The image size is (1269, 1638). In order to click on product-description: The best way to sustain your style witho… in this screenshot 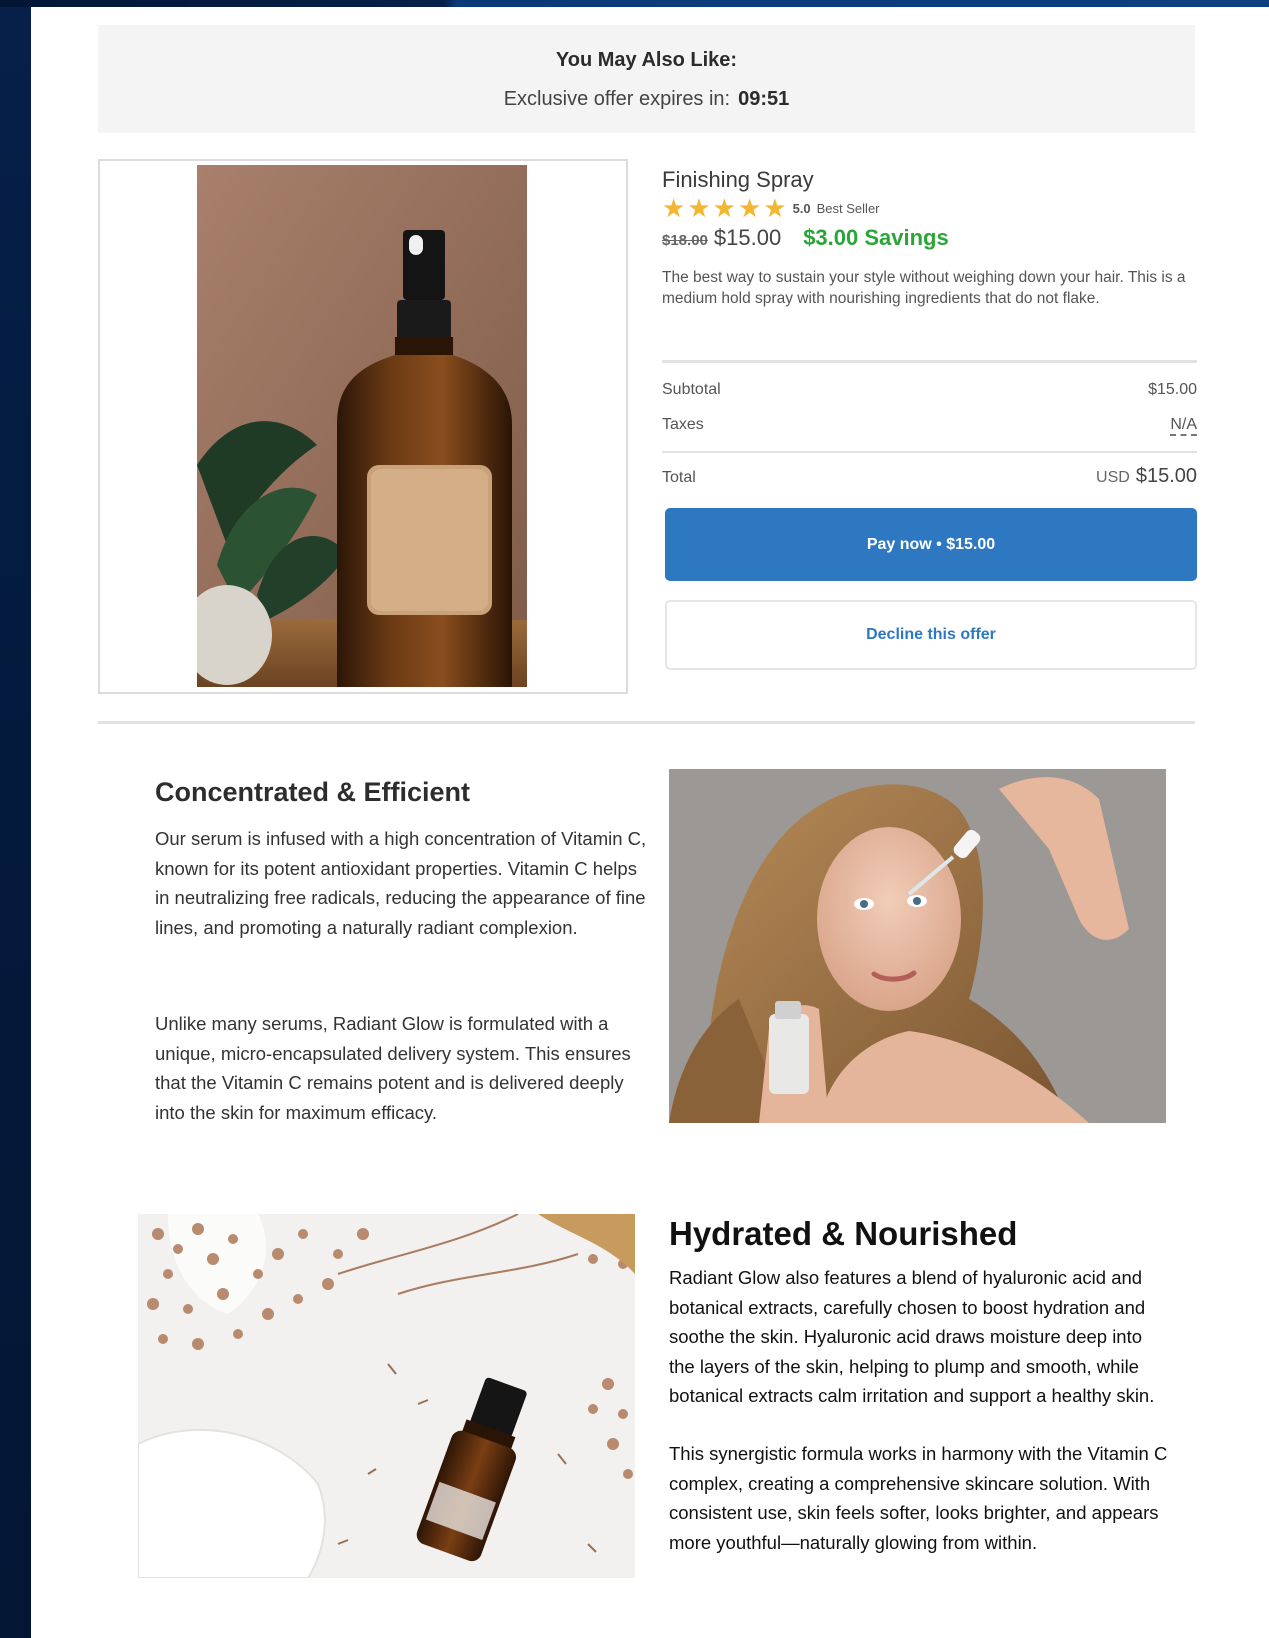, I will do `click(924, 288)`.